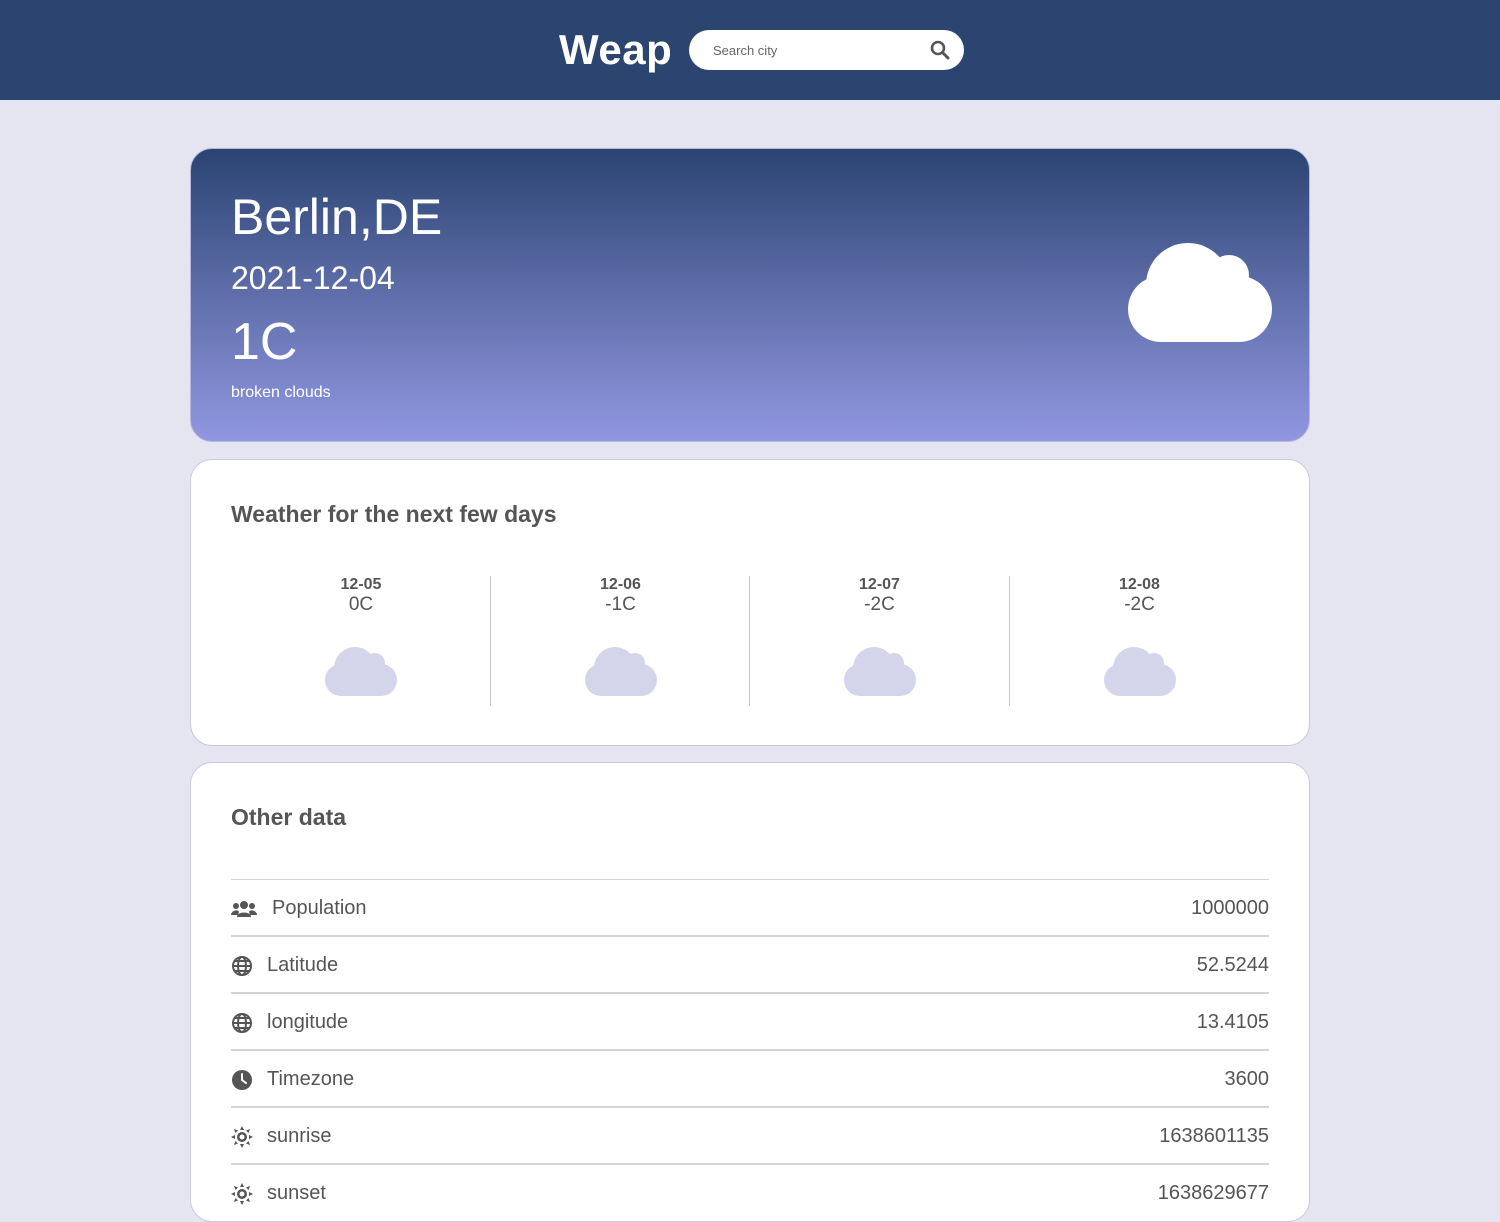  What do you see at coordinates (337, 217) in the screenshot?
I see `city-name: Berlin,DE` at bounding box center [337, 217].